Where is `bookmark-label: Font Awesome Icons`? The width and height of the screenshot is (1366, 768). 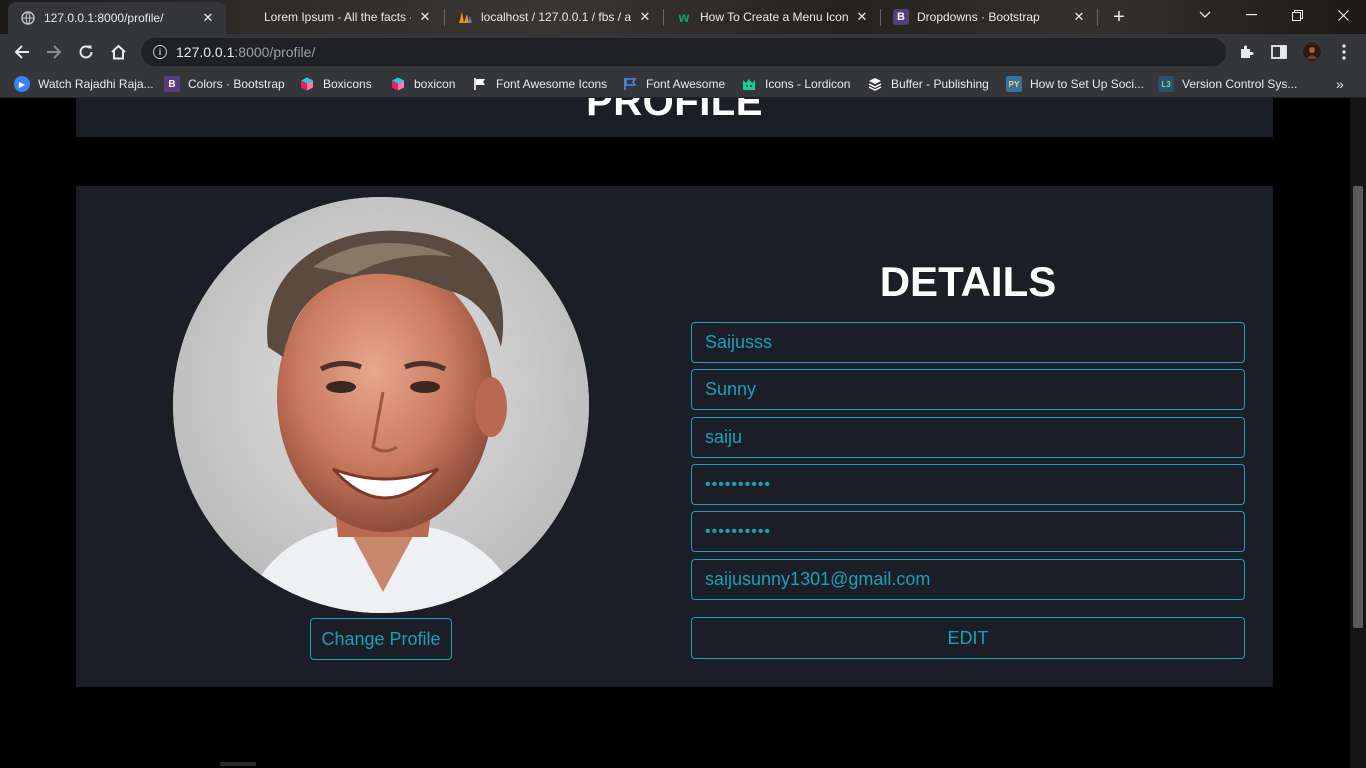 bookmark-label: Font Awesome Icons is located at coordinates (552, 84).